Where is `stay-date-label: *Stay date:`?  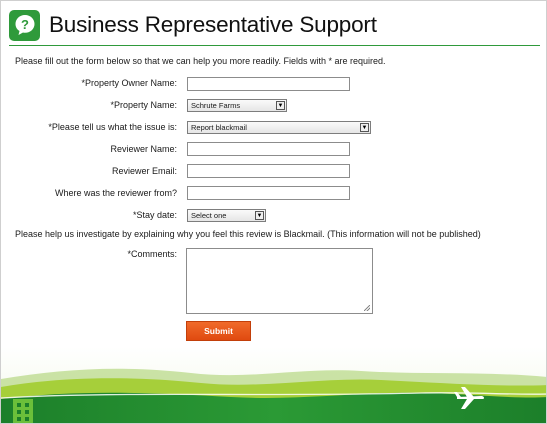
stay-date-label: *Stay date: is located at coordinates (154, 215).